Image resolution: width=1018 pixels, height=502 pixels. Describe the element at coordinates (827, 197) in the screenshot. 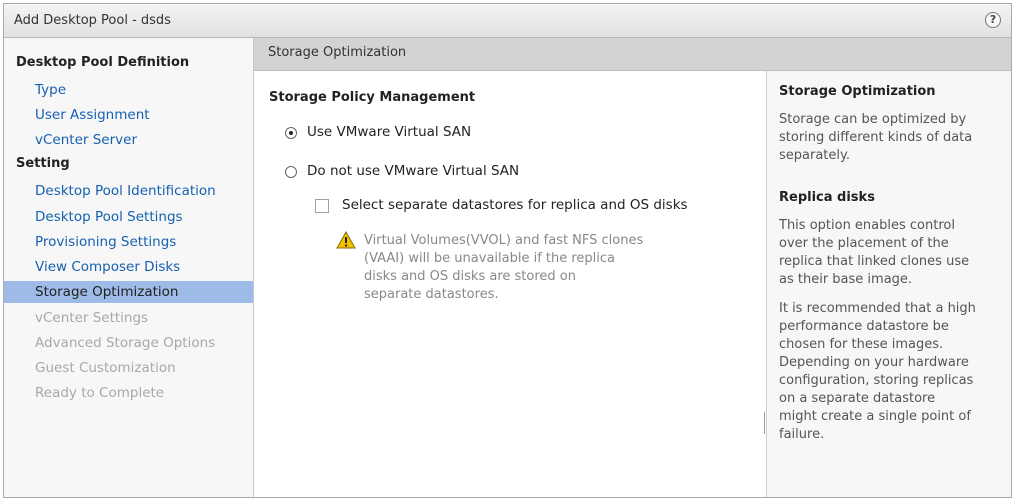

I see `help-title-replica-disks: Replica disks` at that location.